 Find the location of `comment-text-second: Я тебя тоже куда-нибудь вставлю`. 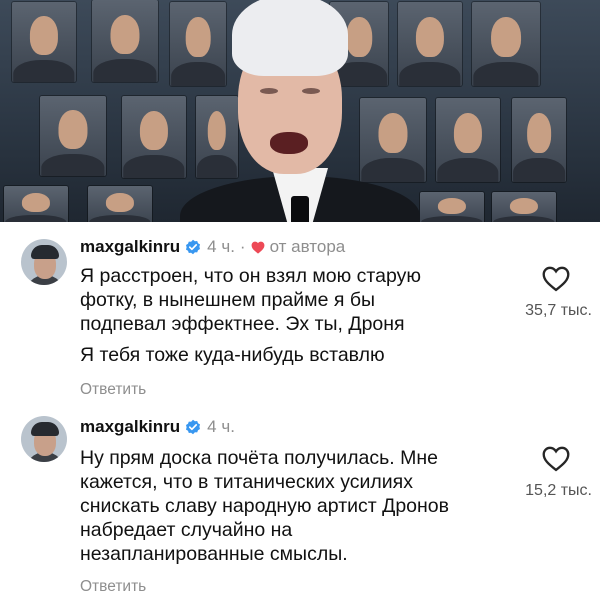

comment-text-second: Я тебя тоже куда-нибудь вставлю is located at coordinates (232, 355).